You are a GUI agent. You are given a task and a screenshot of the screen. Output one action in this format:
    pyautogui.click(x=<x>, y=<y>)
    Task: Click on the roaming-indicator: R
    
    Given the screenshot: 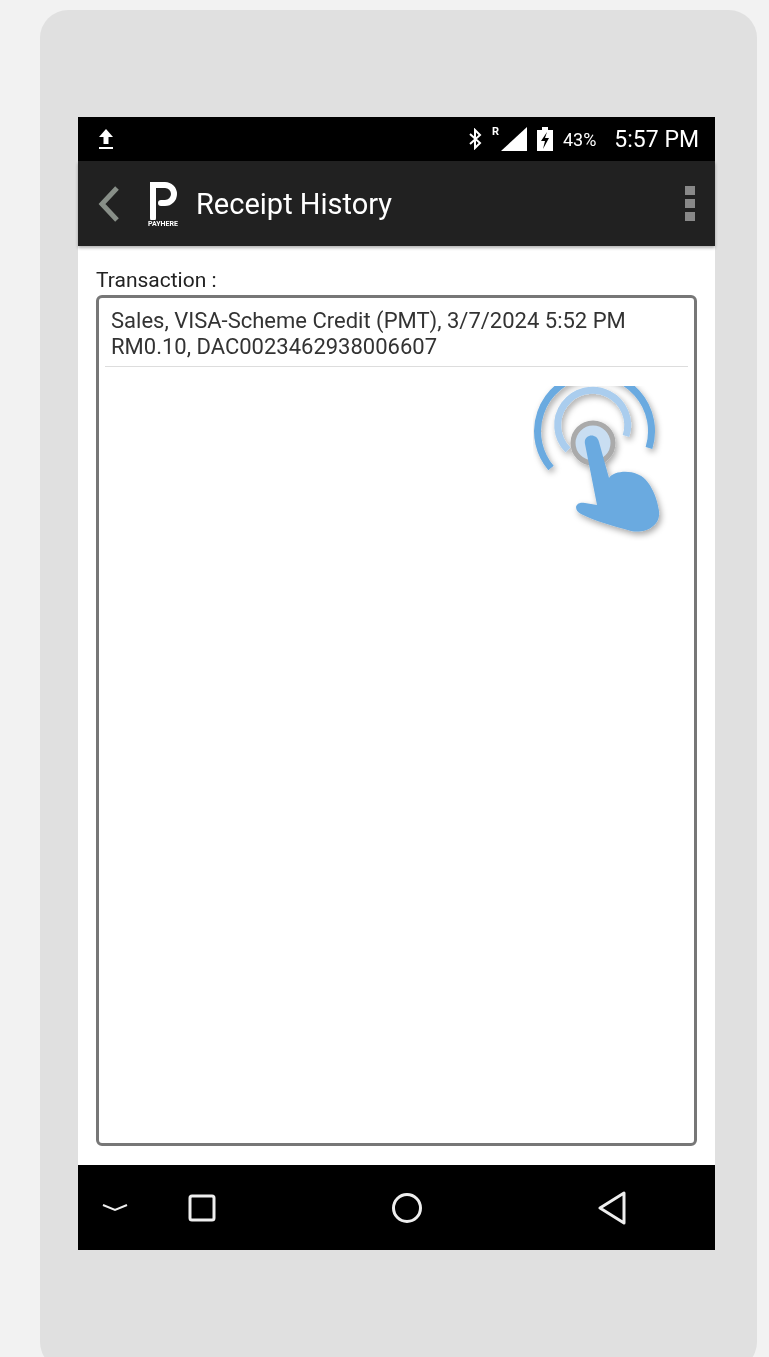 What is the action you would take?
    pyautogui.click(x=495, y=131)
    